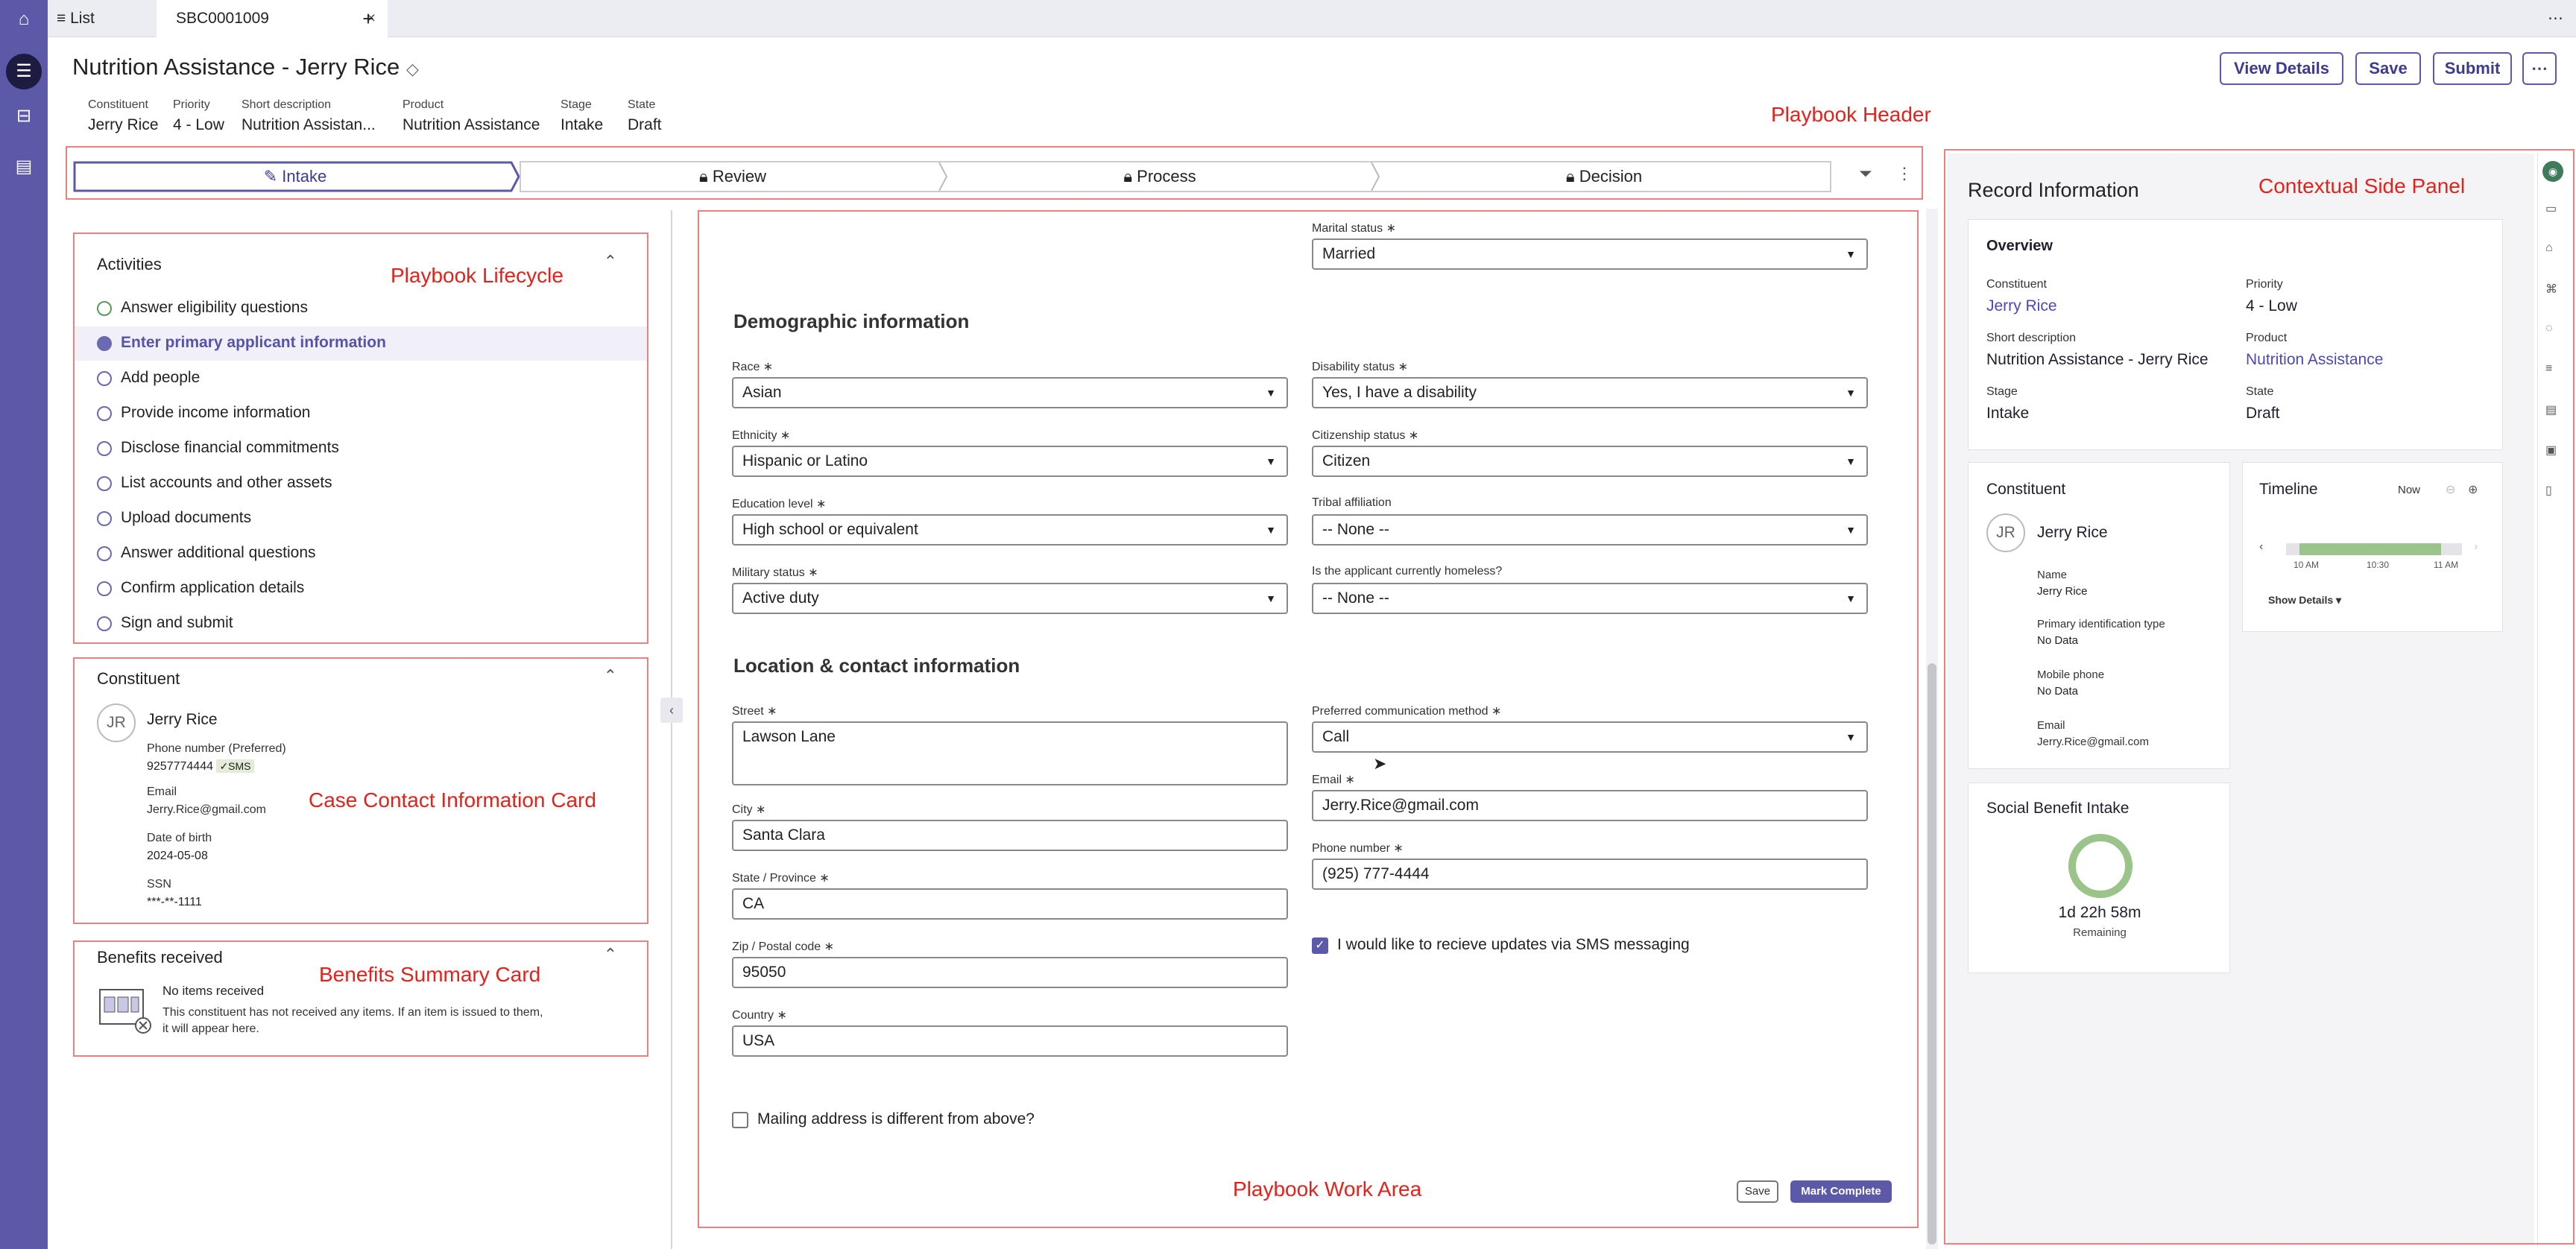  What do you see at coordinates (2539, 68) in the screenshot?
I see `more-actions-button: ⋯` at bounding box center [2539, 68].